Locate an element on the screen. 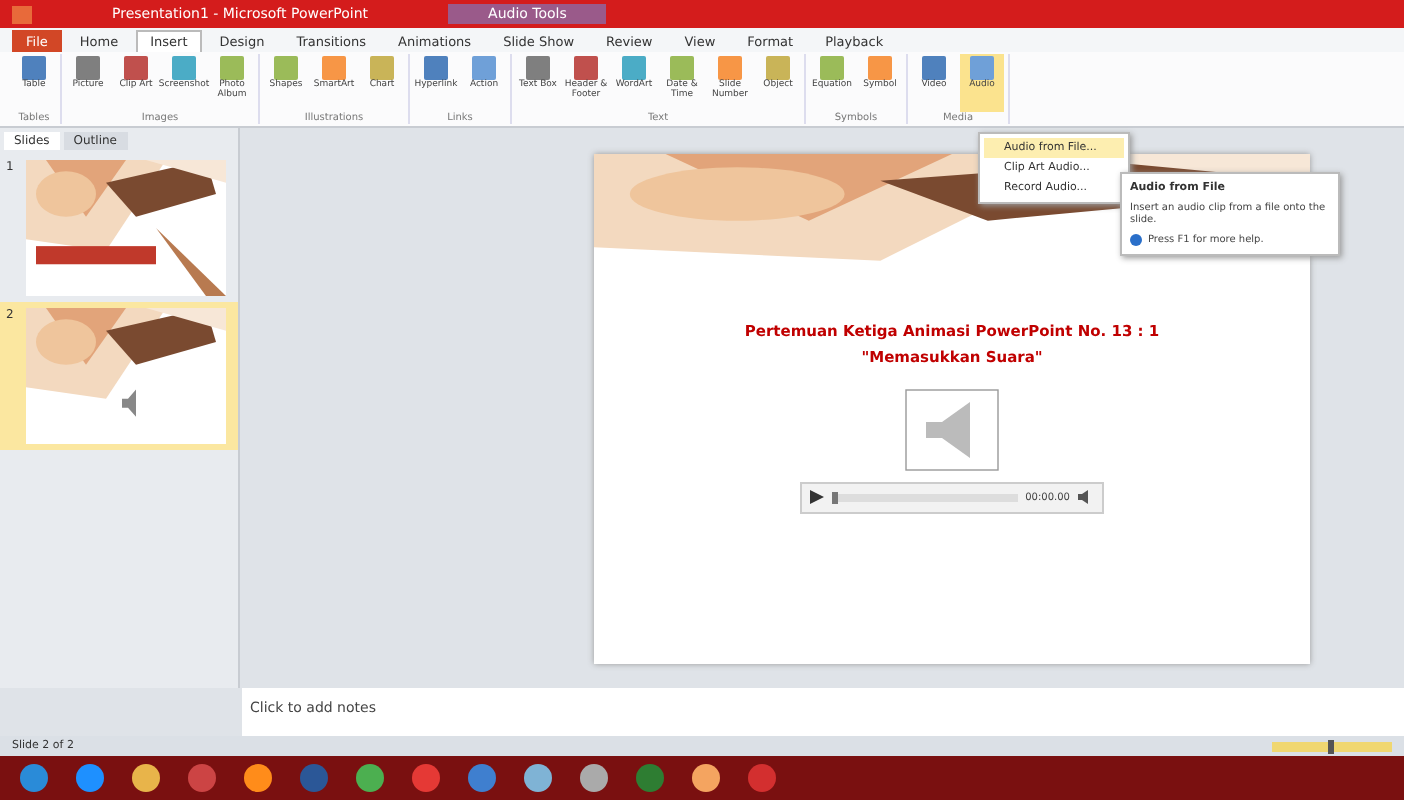 The image size is (1404, 800). speaker-icon is located at coordinates (952, 429).